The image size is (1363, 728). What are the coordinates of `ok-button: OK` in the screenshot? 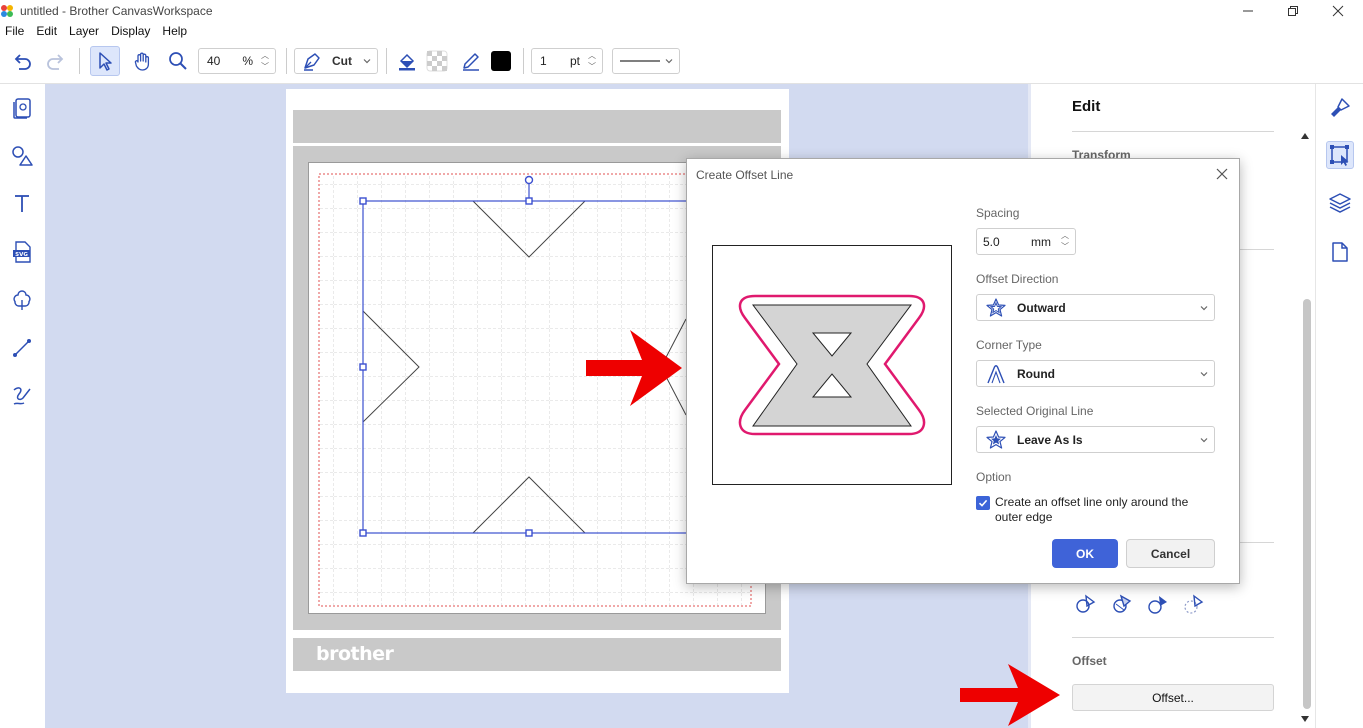 It's located at (1085, 553).